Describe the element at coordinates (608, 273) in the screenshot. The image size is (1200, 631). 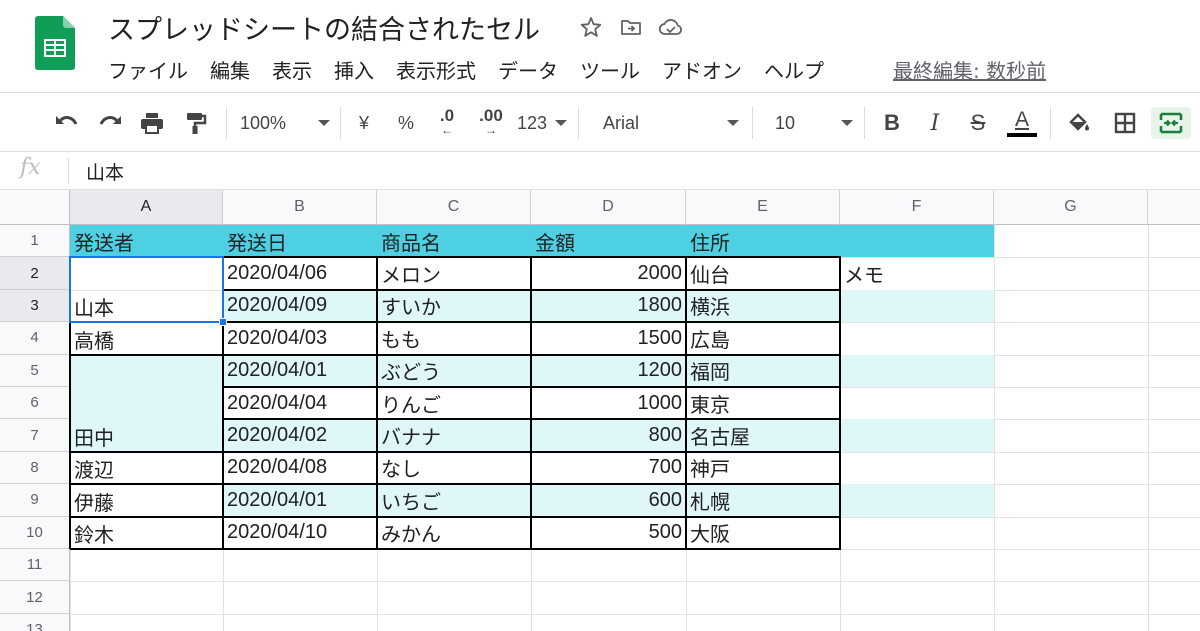
I see `amount-cell: 2000` at that location.